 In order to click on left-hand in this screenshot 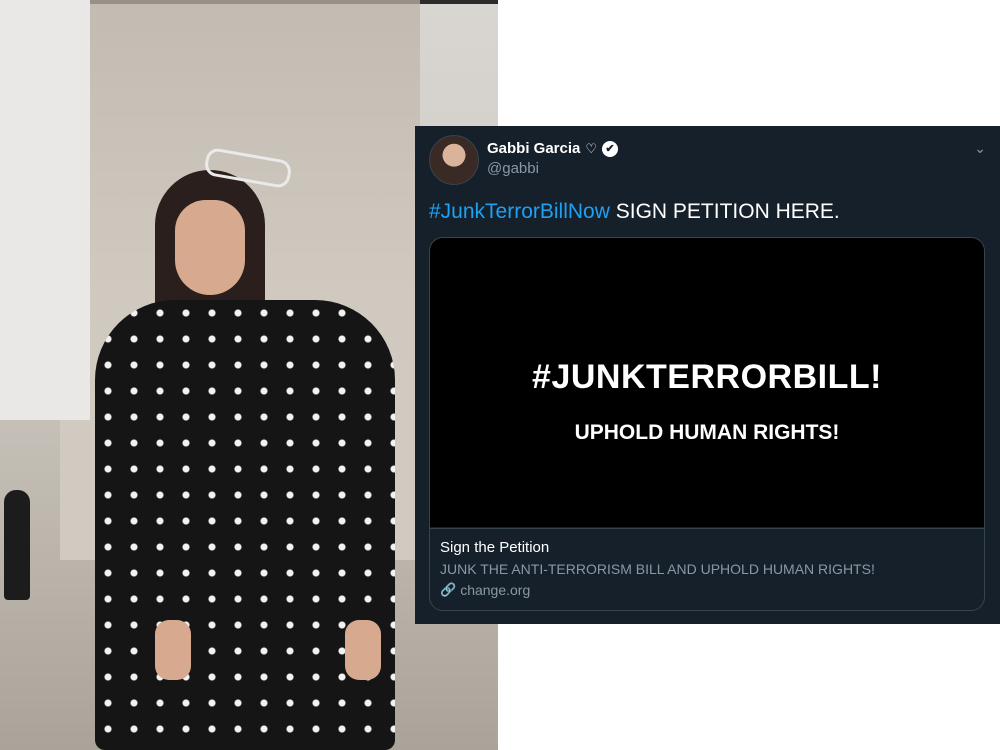, I will do `click(173, 650)`.